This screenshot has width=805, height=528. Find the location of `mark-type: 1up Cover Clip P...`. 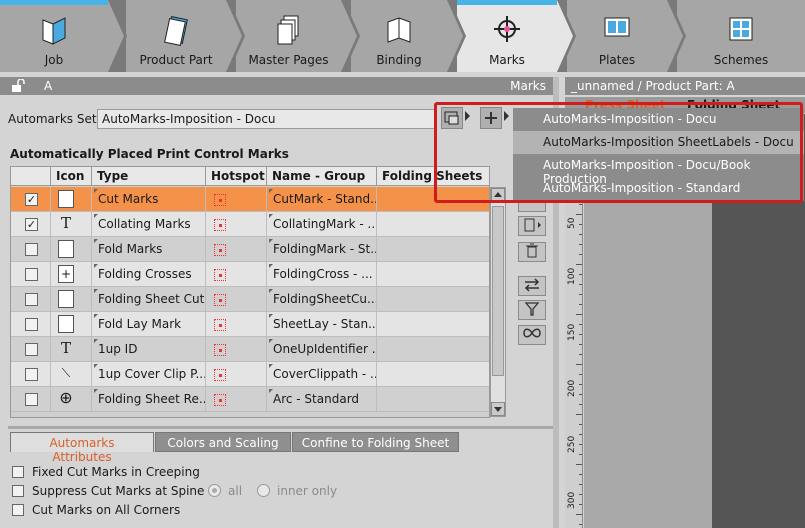

mark-type: 1up Cover Clip P... is located at coordinates (149, 374).